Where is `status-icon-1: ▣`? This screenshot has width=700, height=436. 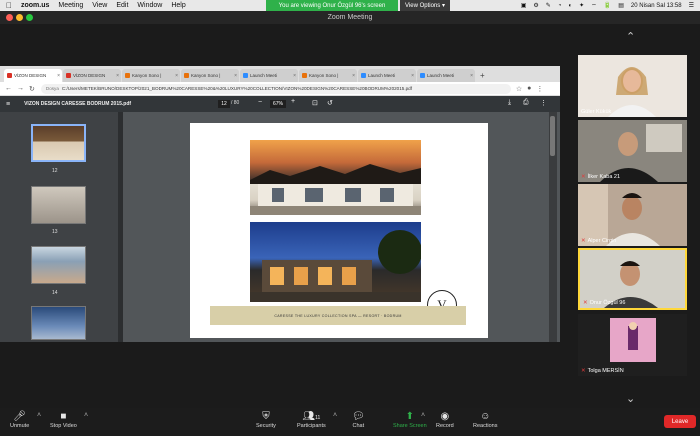
status-icon-1: ▣ is located at coordinates (524, 5).